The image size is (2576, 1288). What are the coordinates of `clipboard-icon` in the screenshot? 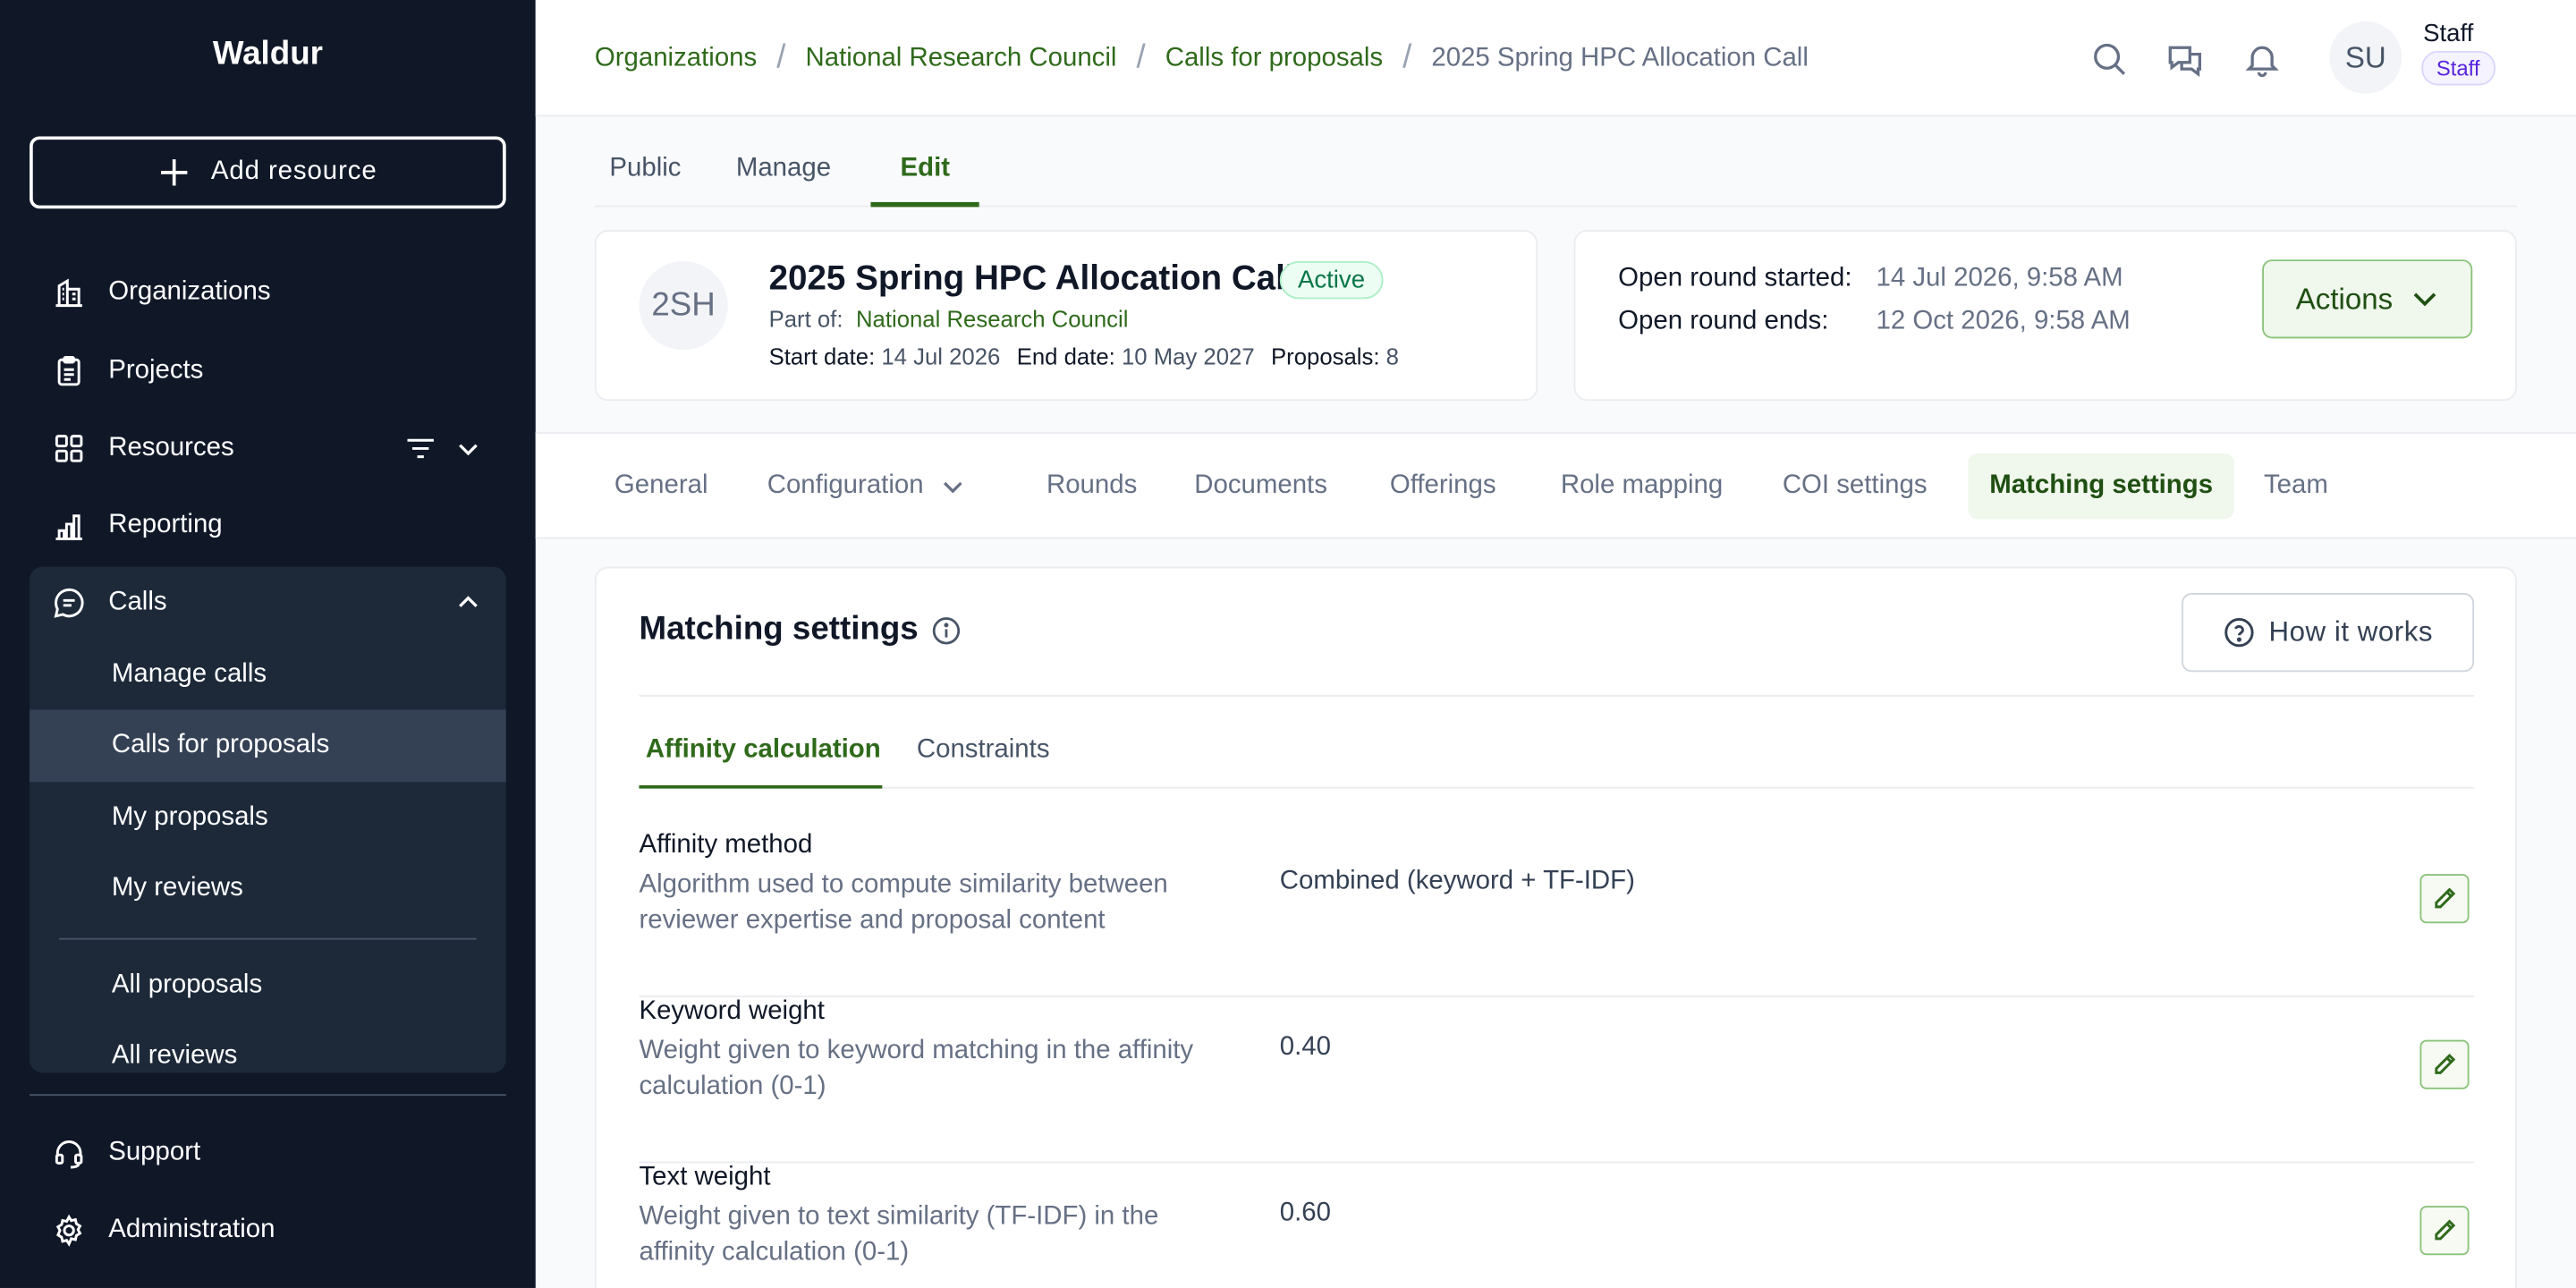 It's located at (68, 371).